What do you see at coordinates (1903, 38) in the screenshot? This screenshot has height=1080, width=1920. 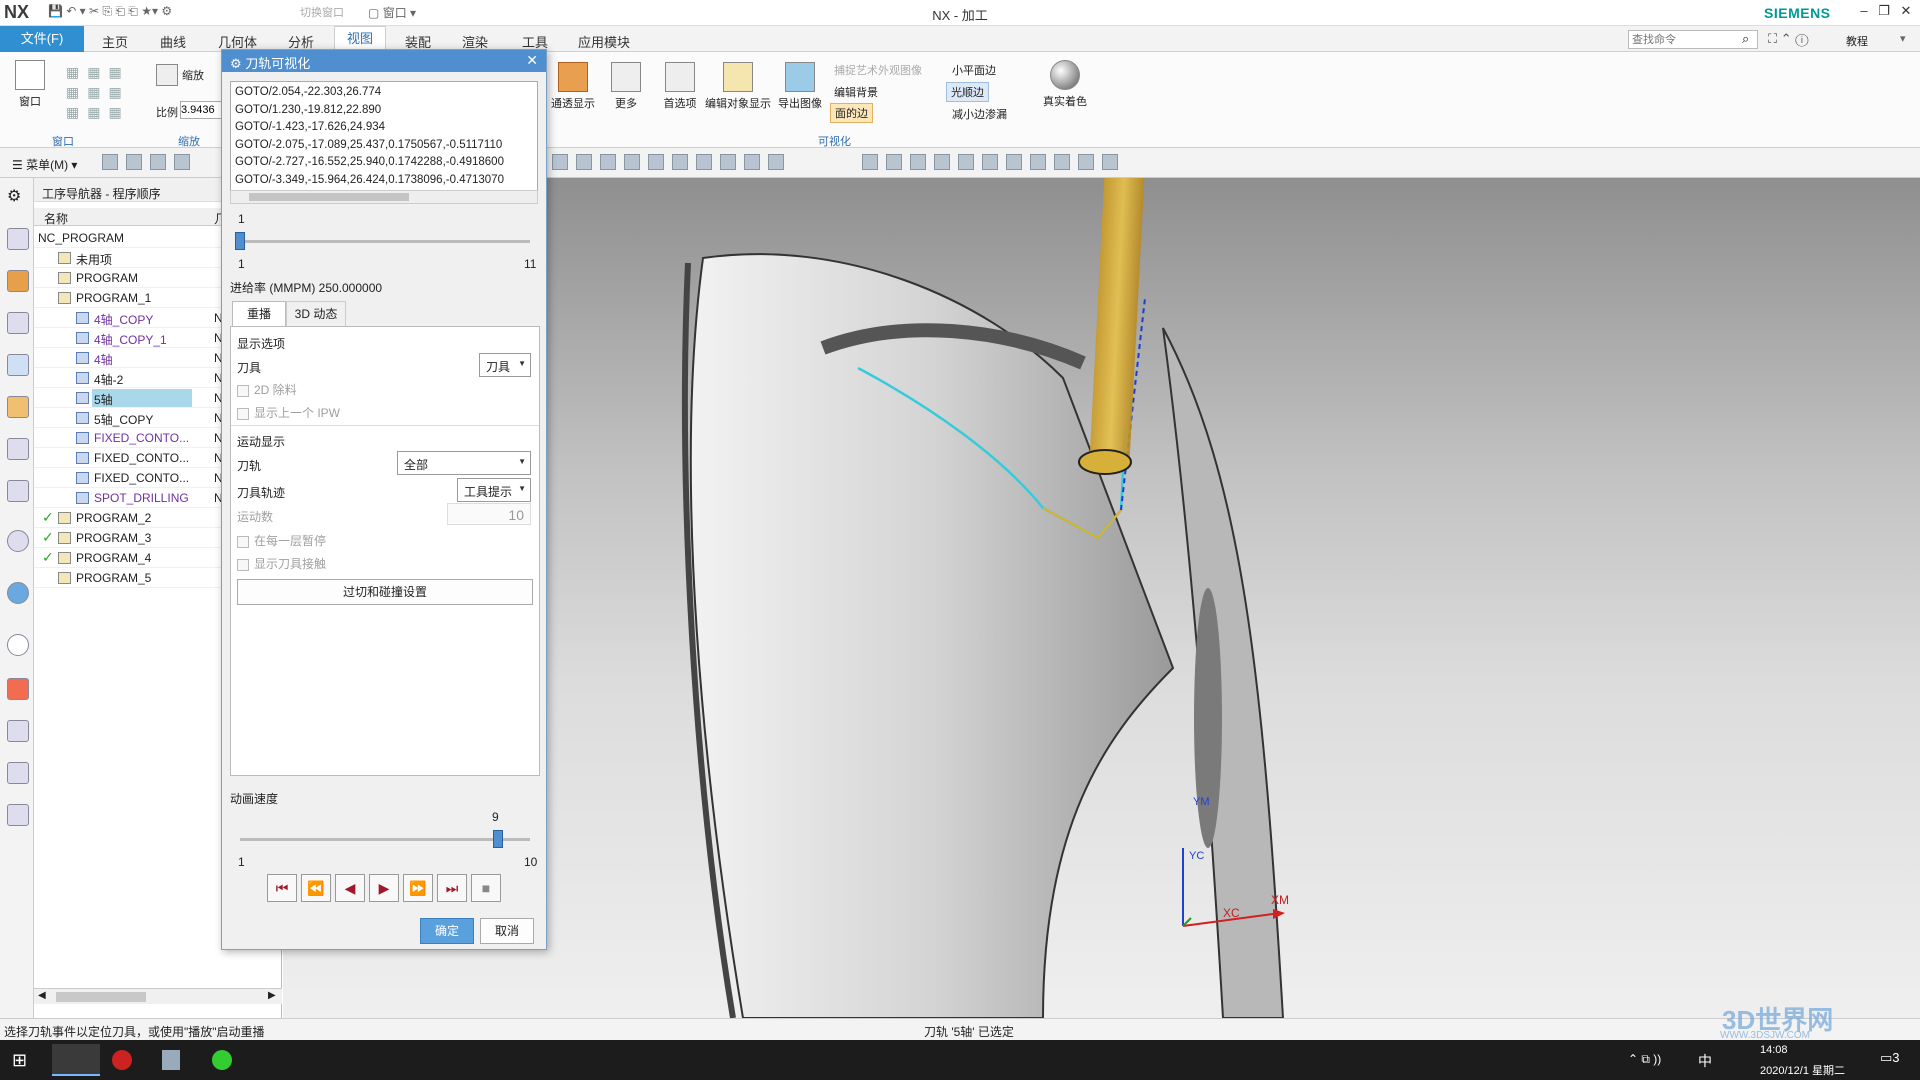 I see `more-icon: ▾` at bounding box center [1903, 38].